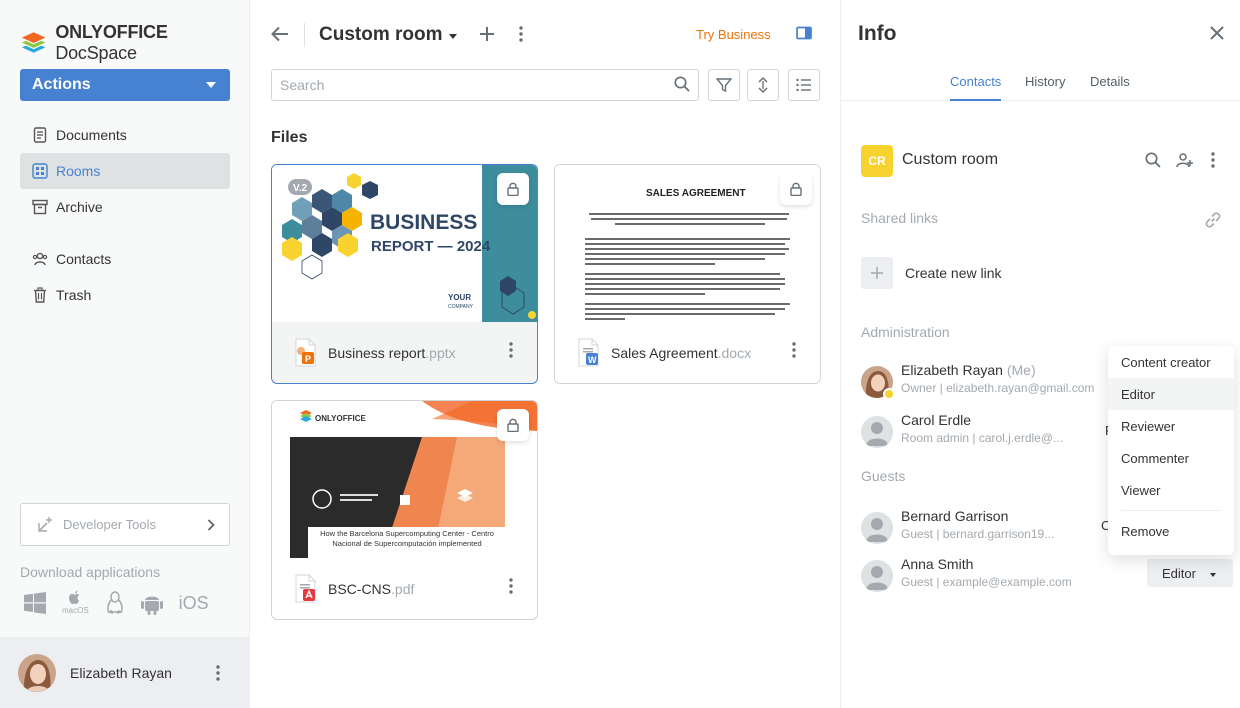  What do you see at coordinates (1217, 34) in the screenshot?
I see `close-icon` at bounding box center [1217, 34].